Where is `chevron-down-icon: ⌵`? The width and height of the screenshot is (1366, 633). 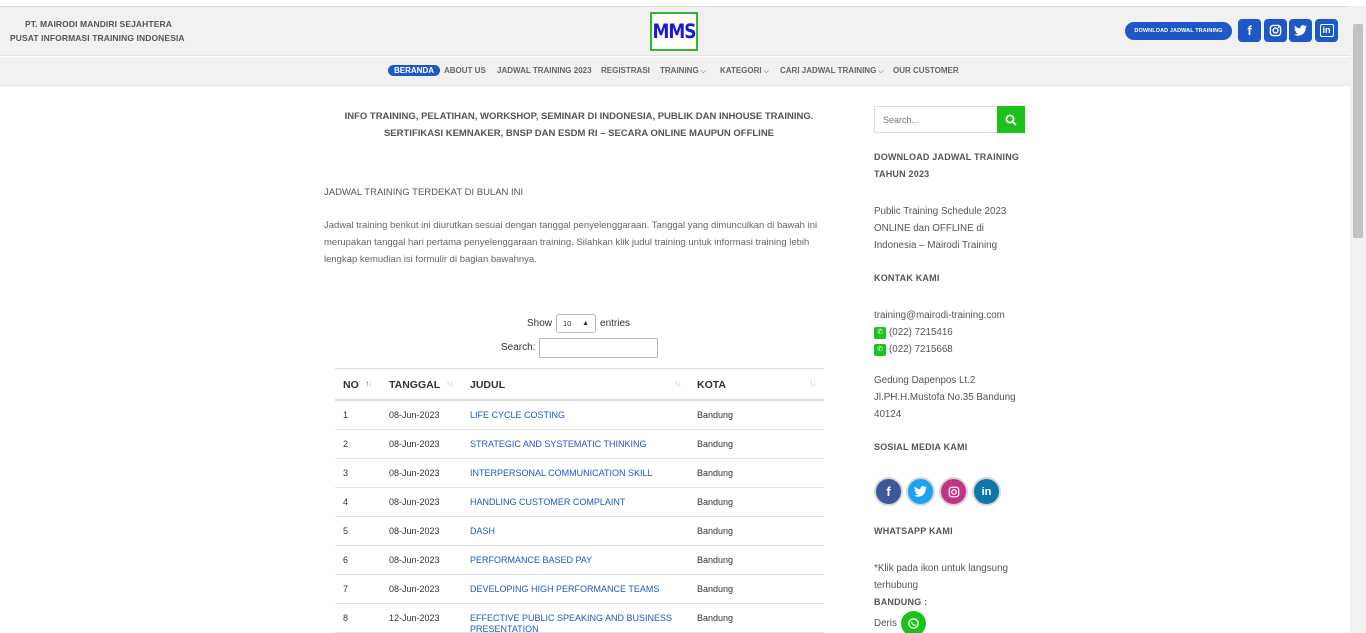 chevron-down-icon: ⌵ is located at coordinates (703, 71).